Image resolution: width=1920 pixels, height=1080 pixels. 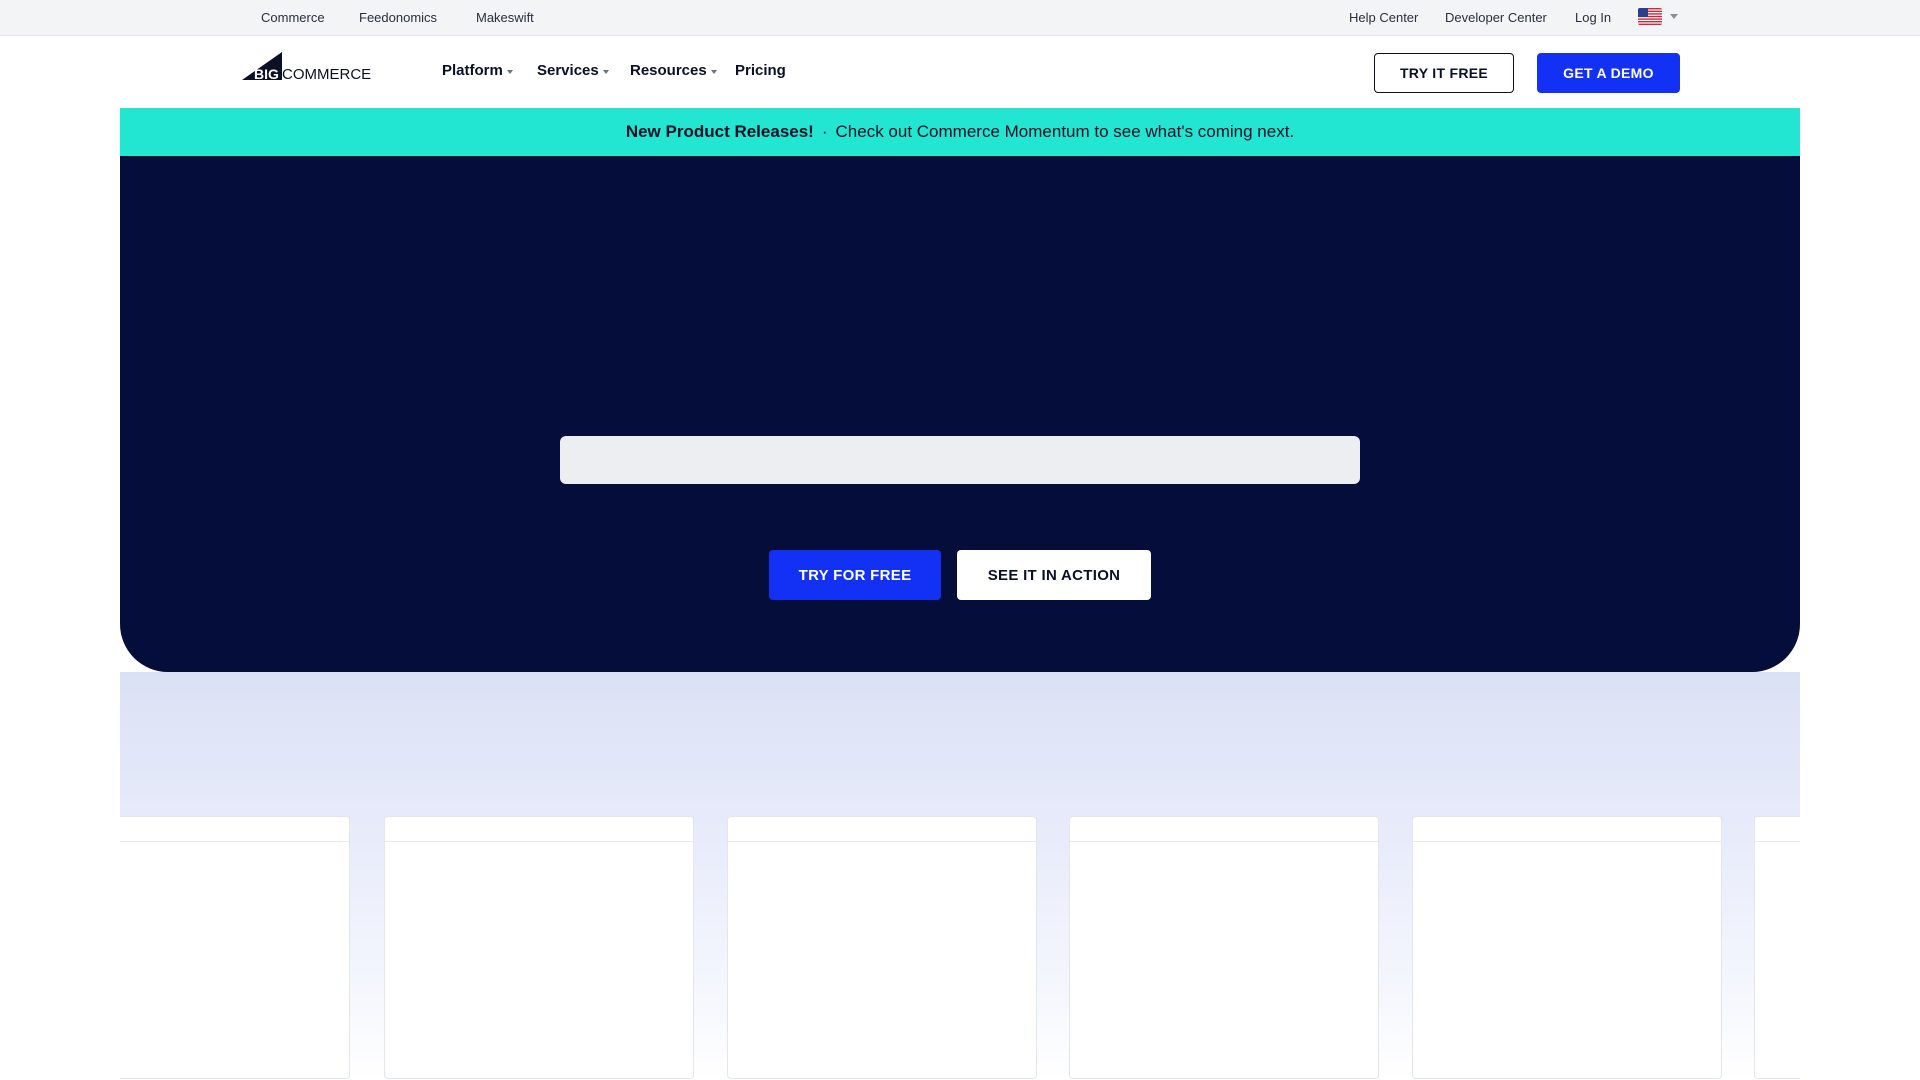 I want to click on hero-placeholder-field, so click(x=960, y=460).